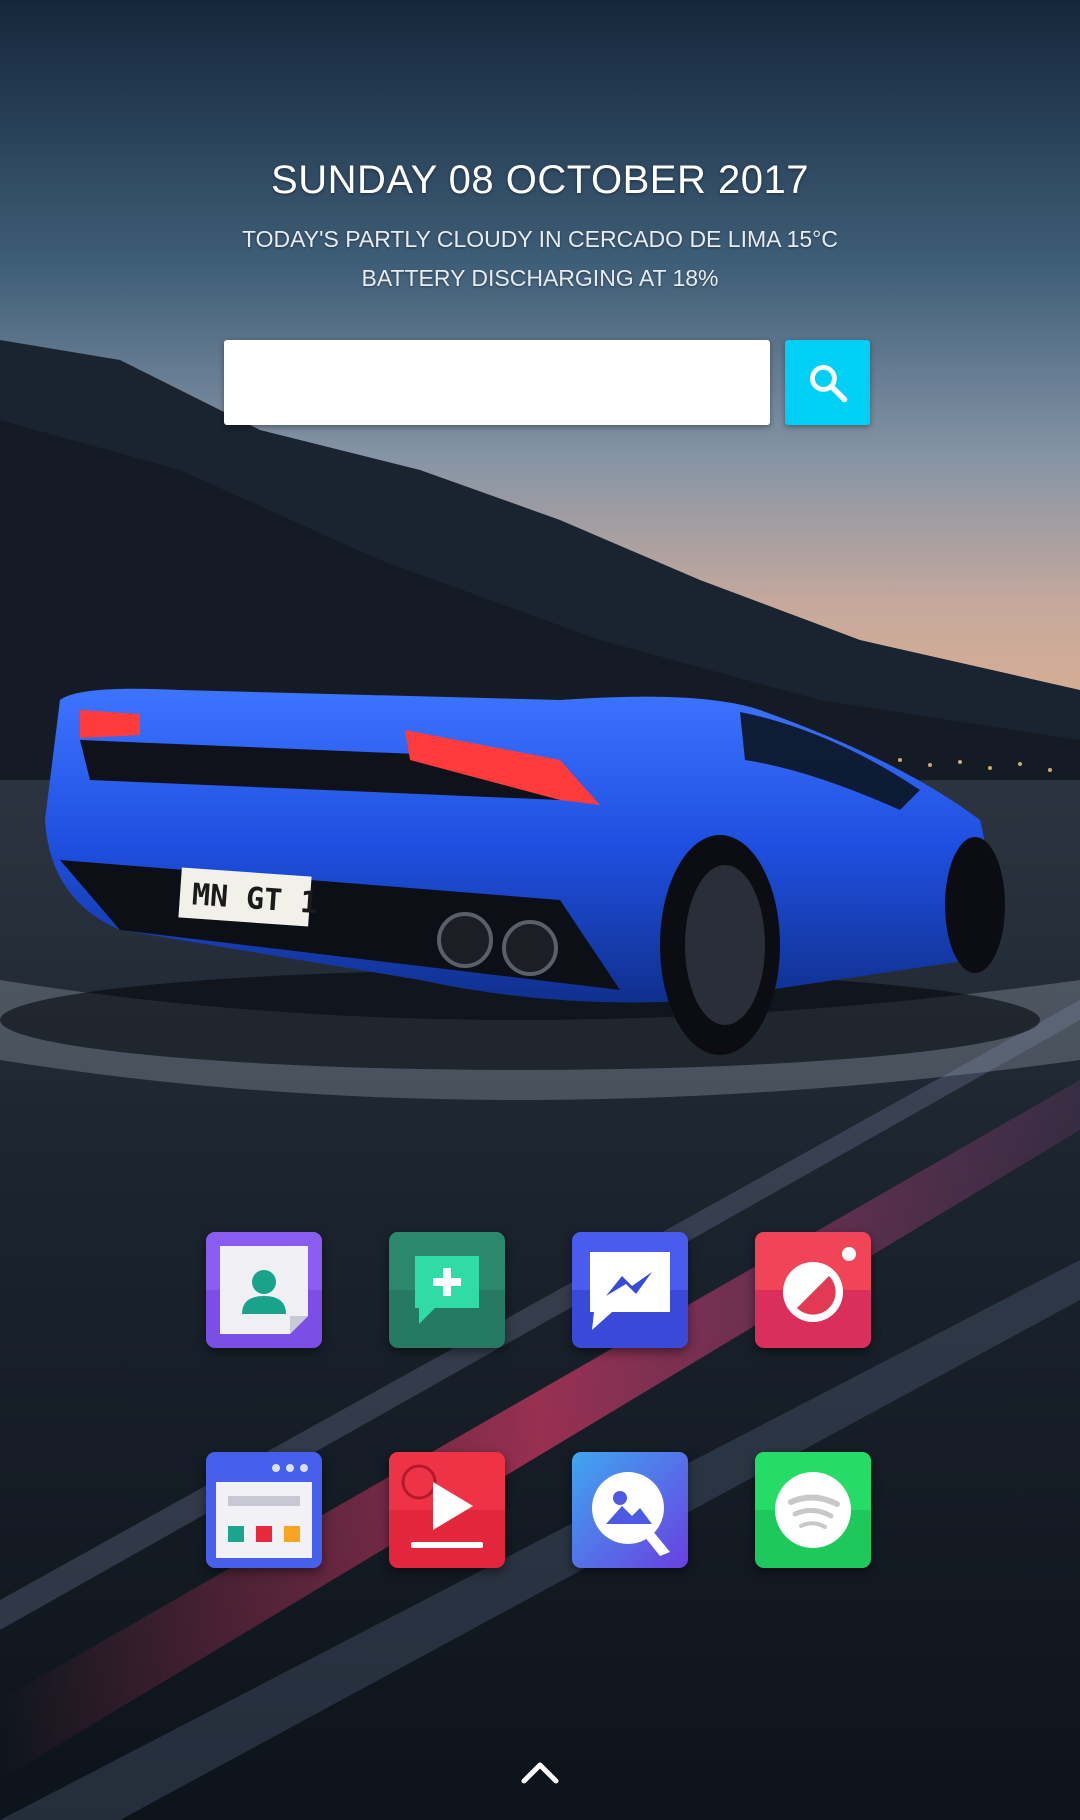  What do you see at coordinates (540, 278) in the screenshot?
I see `battery-status-label: BATTERY DISCHARGING AT 18%` at bounding box center [540, 278].